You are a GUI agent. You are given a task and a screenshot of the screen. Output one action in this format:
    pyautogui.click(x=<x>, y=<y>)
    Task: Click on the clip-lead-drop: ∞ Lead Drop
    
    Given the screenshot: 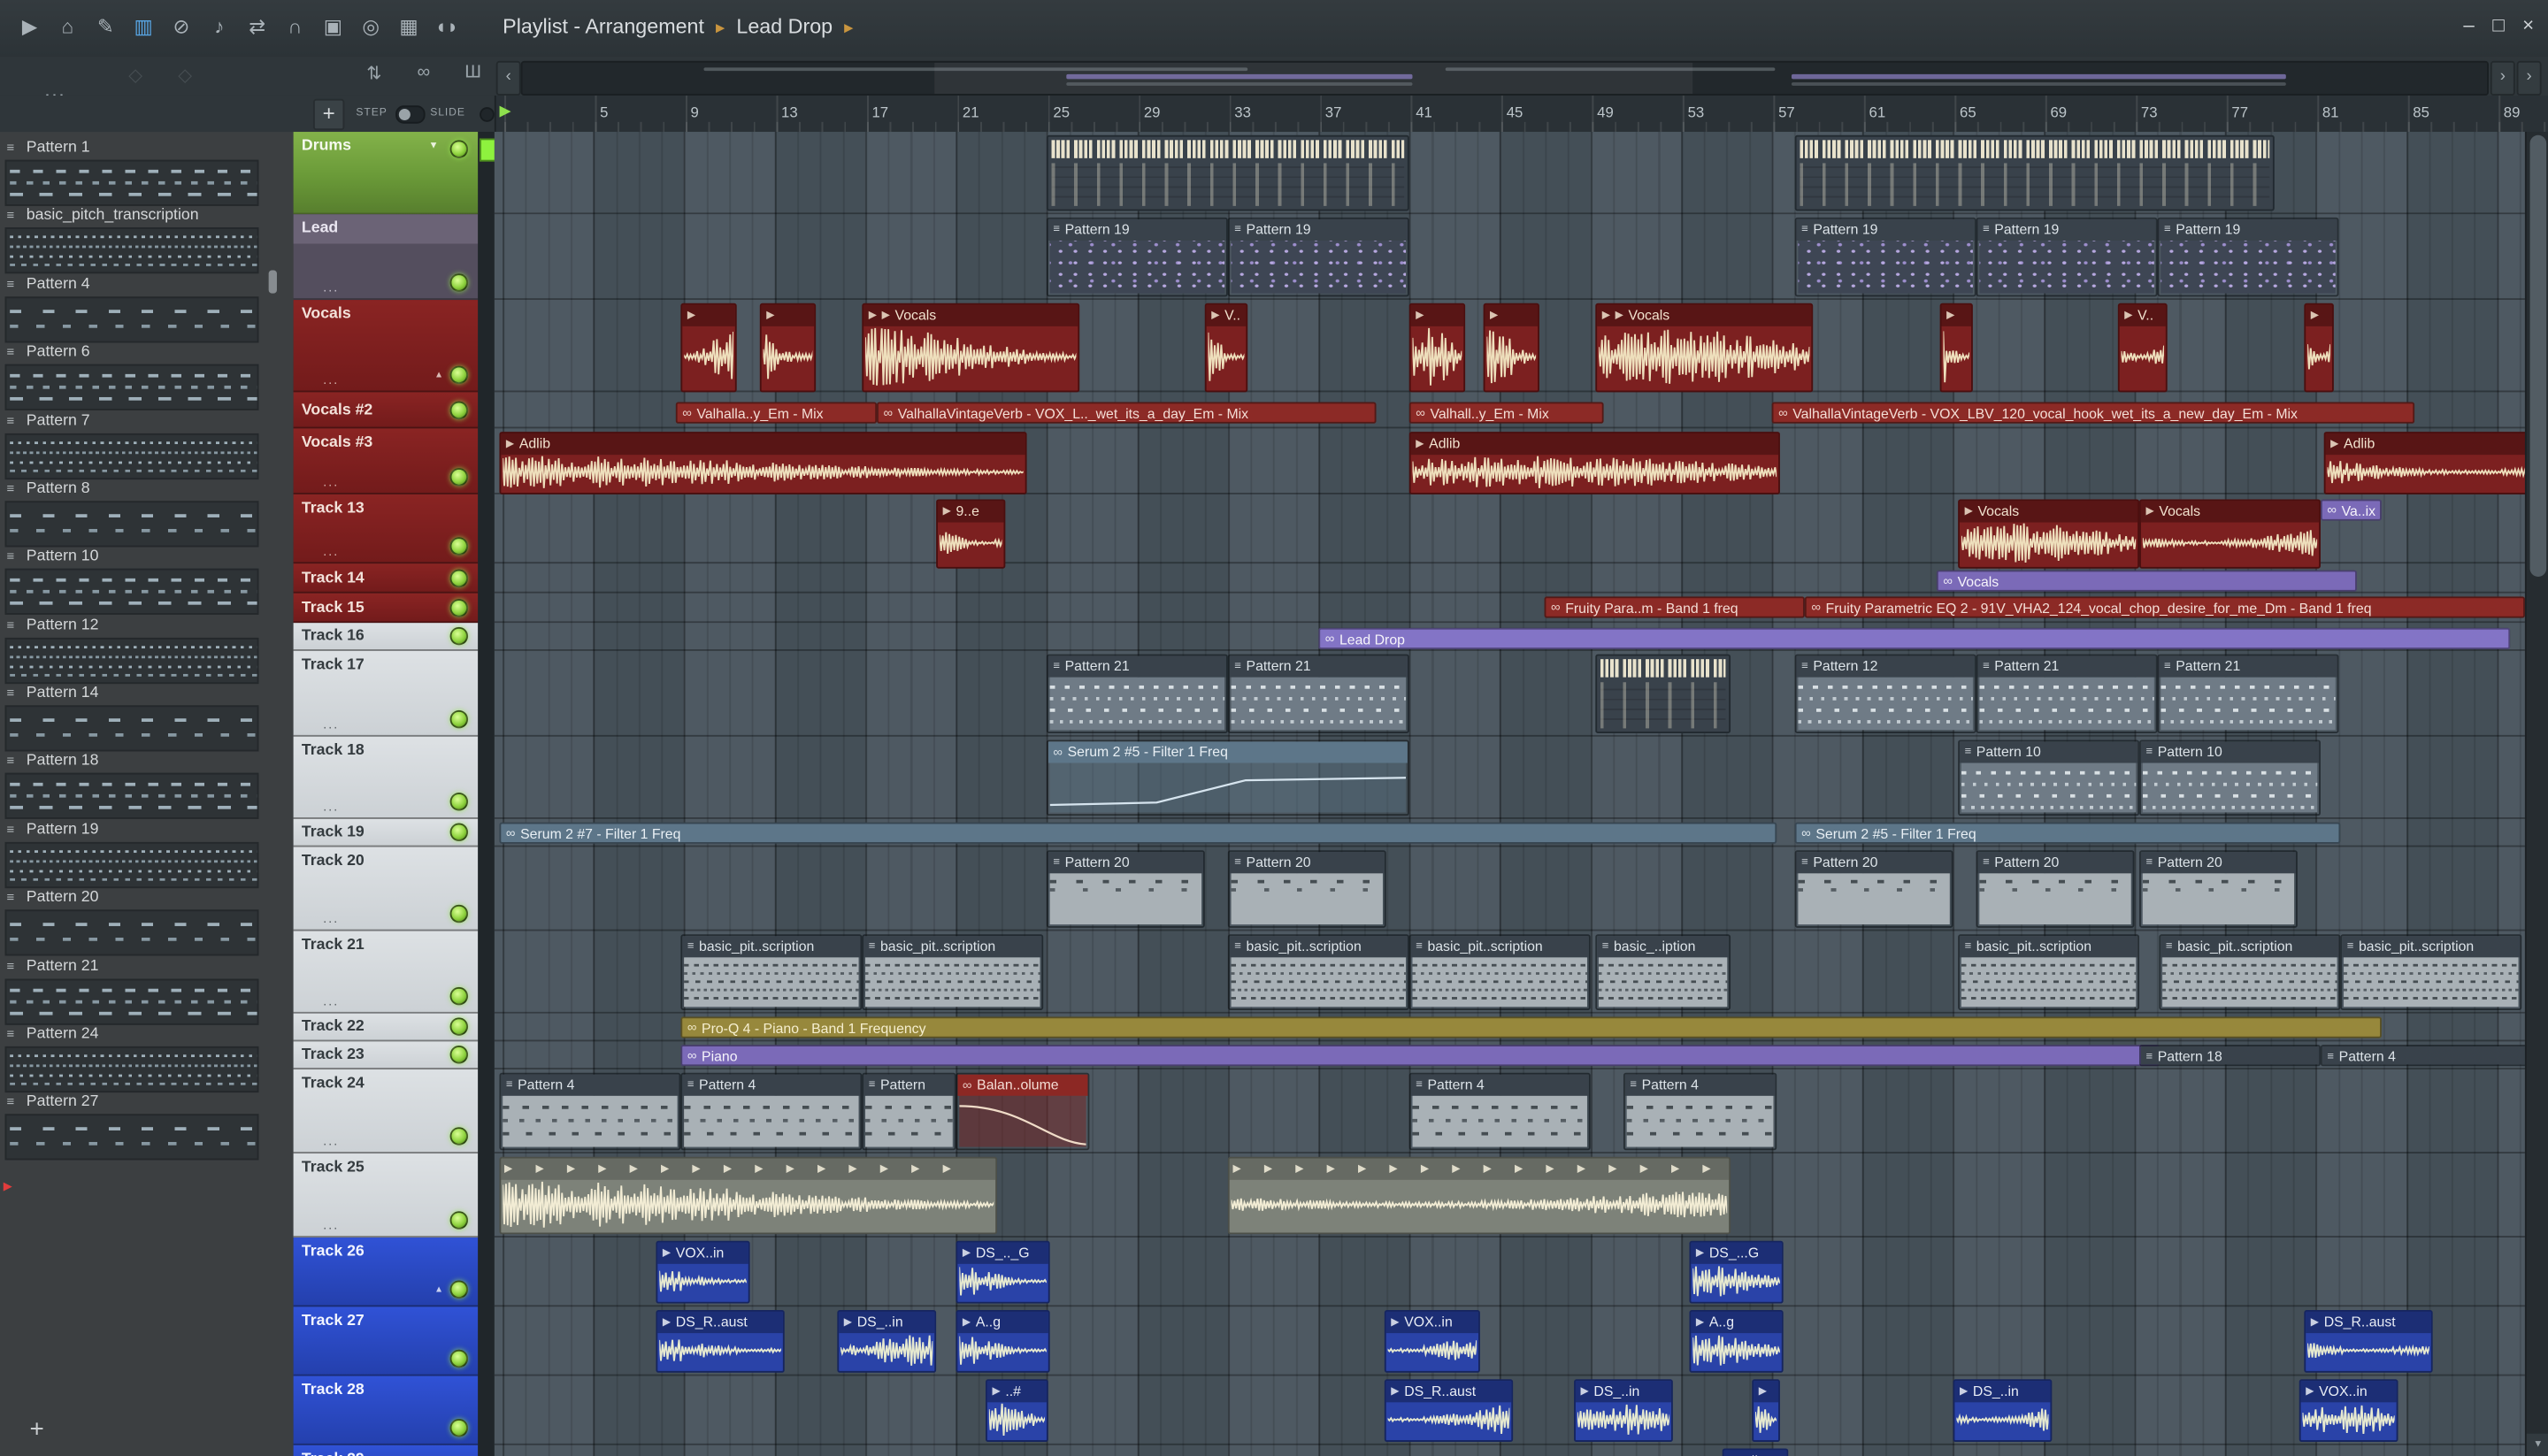 What is the action you would take?
    pyautogui.click(x=1914, y=638)
    